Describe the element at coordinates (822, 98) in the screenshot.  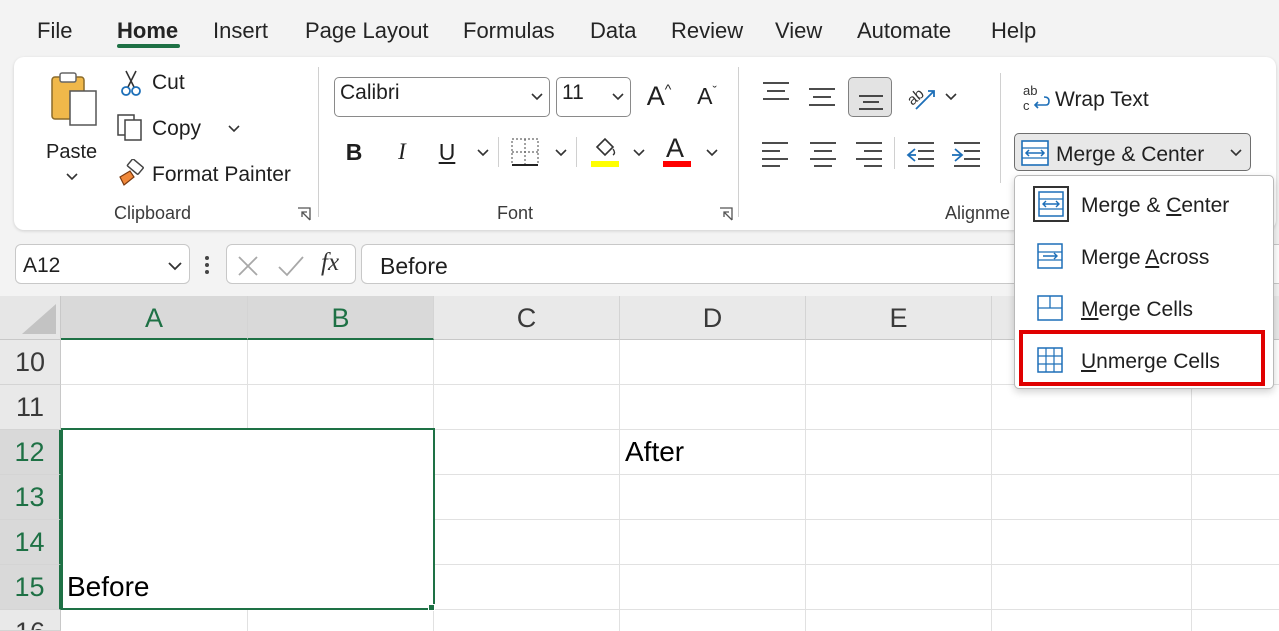
I see `middle-align-icon` at that location.